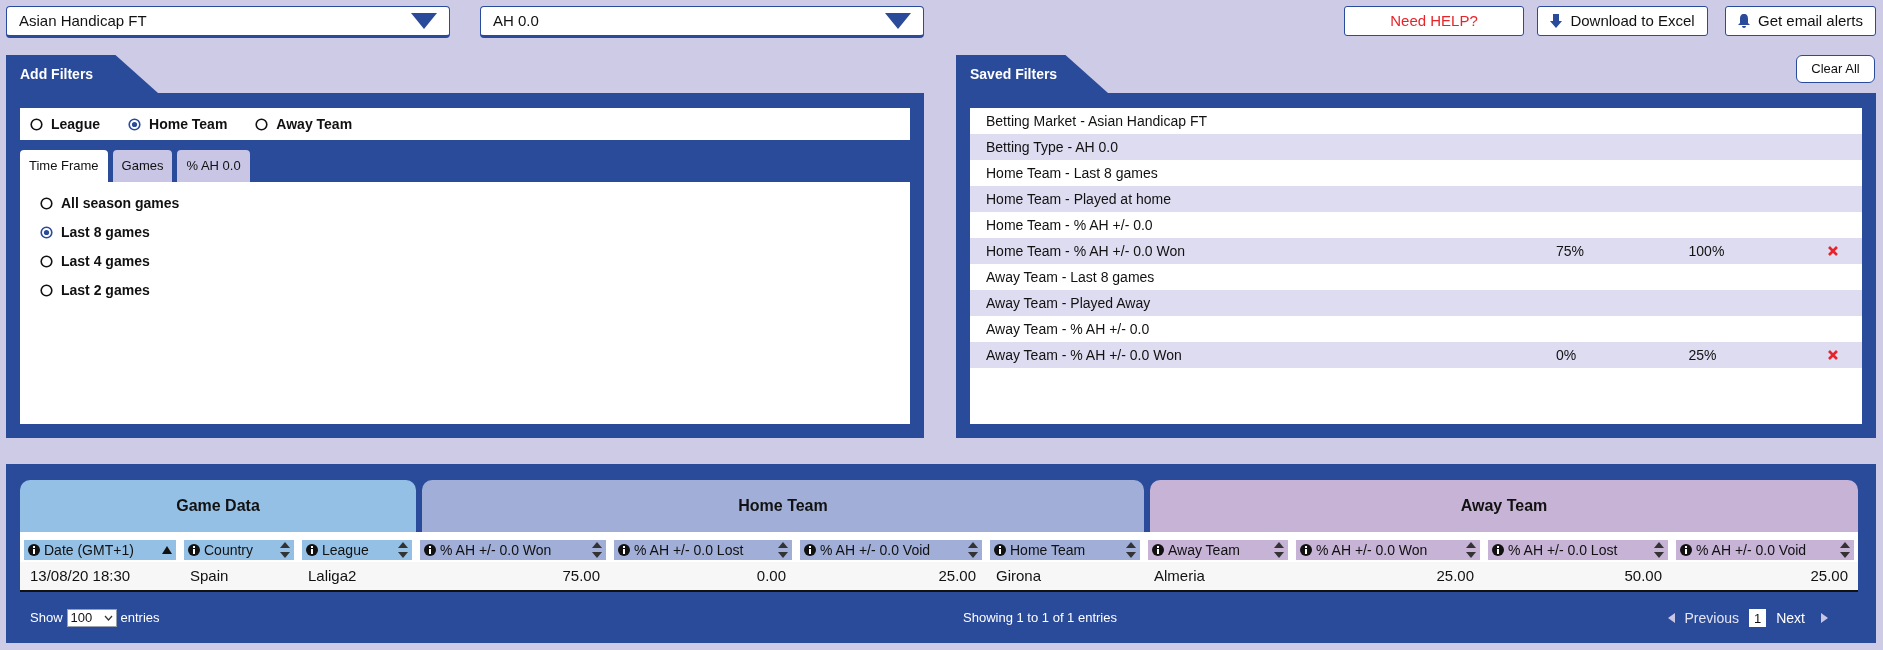 The image size is (1883, 650). I want to click on previous-arrow-icon, so click(1671, 618).